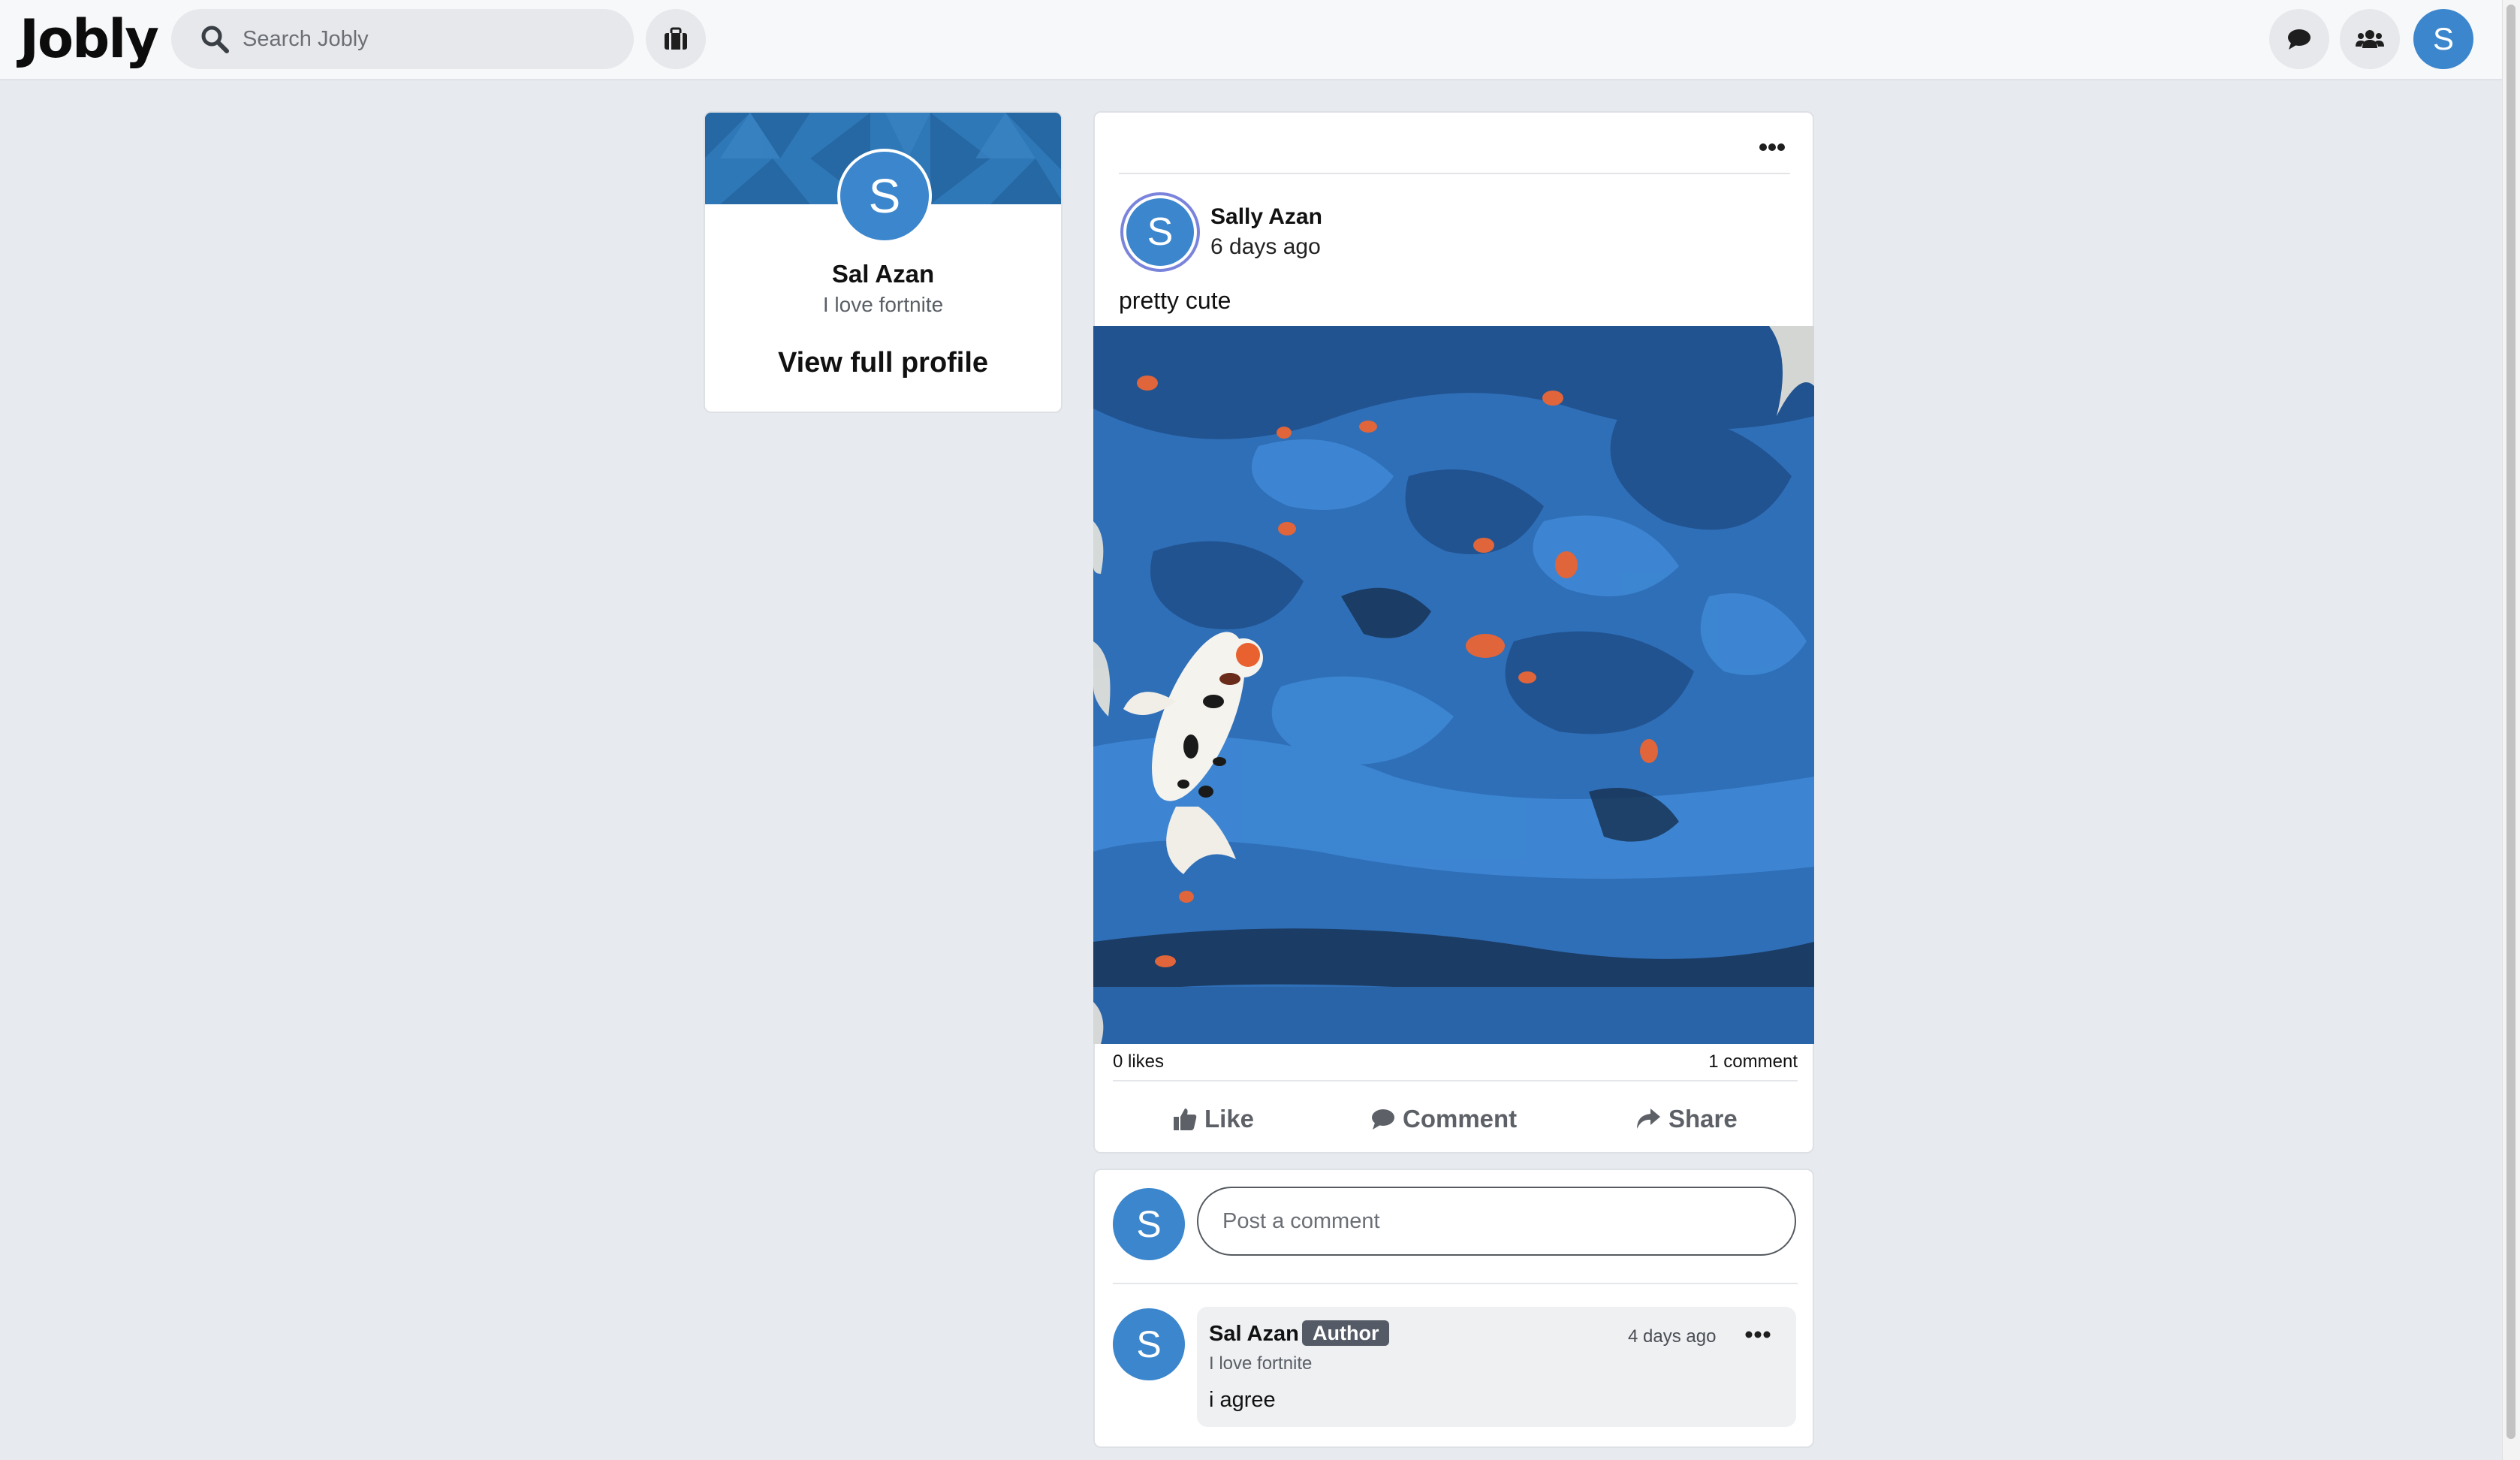 The height and width of the screenshot is (1460, 2520). What do you see at coordinates (1346, 1333) in the screenshot?
I see `author-badge: Author` at bounding box center [1346, 1333].